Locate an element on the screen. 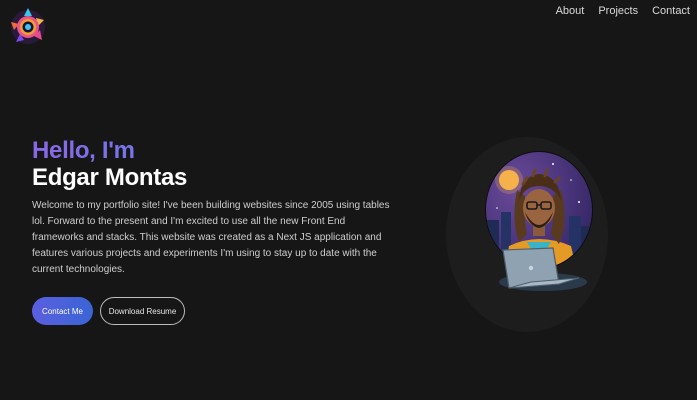 This screenshot has width=697, height=400. hero-buttons: Contact Me Download Resume is located at coordinates (212, 311).